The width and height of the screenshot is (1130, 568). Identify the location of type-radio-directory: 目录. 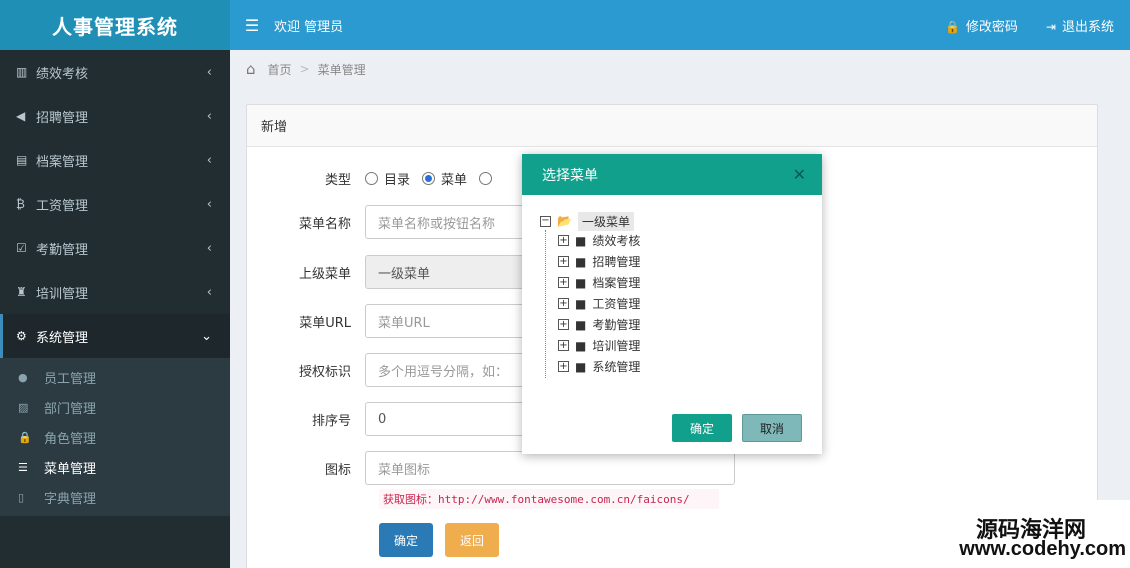
(387, 178).